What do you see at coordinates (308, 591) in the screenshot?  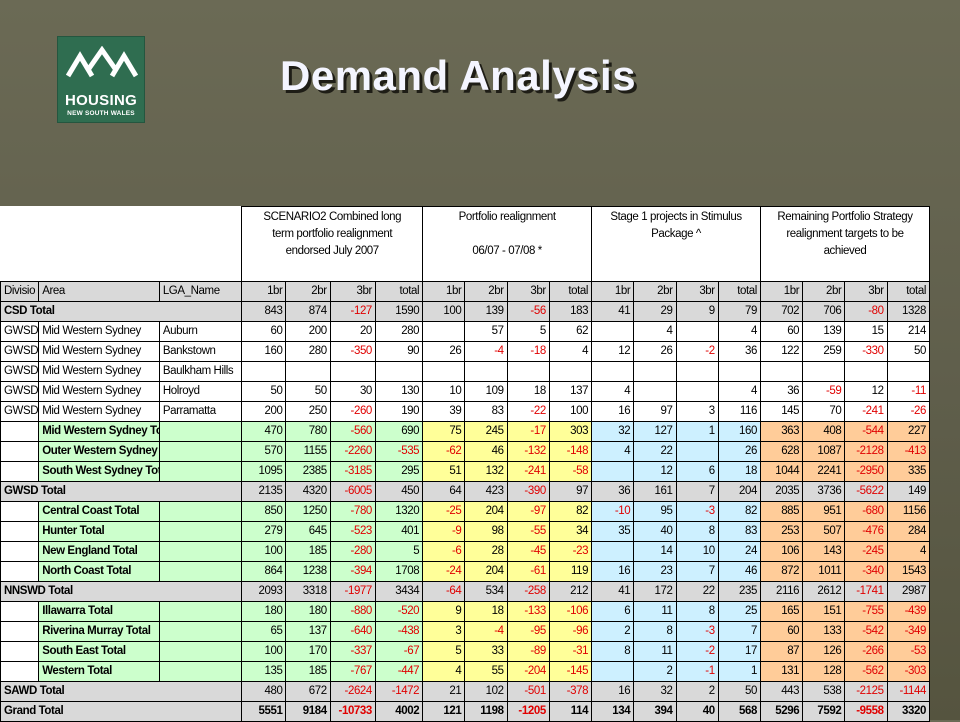 I see `value-cell: 3318` at bounding box center [308, 591].